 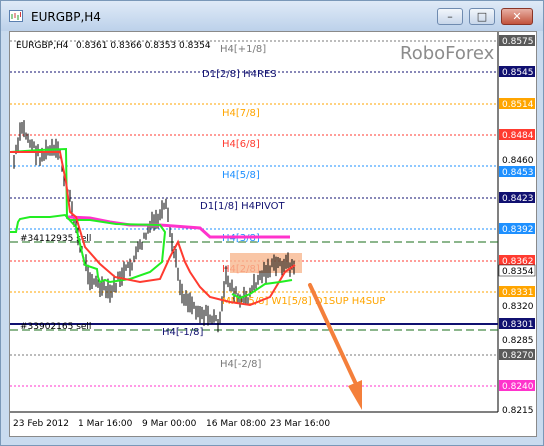 I want to click on ohlc-quote: 0.8361 0.8366 0.8353 0.8354, so click(x=143, y=46).